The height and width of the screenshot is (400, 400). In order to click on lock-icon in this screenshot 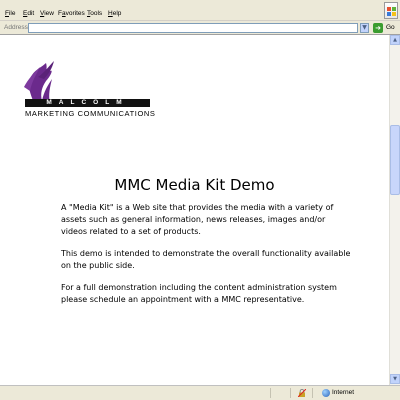, I will do `click(302, 393)`.